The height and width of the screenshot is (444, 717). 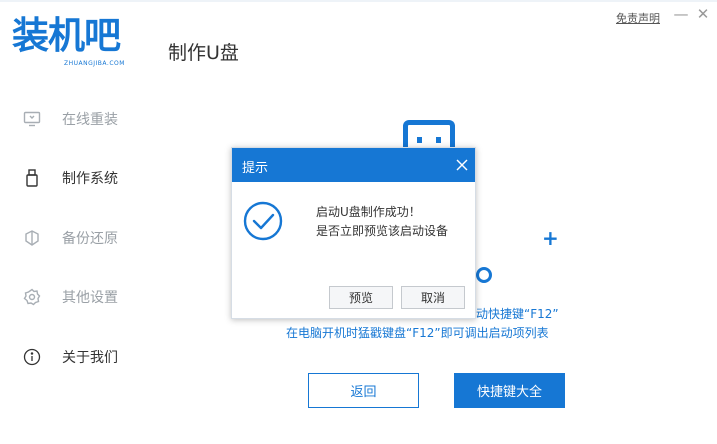 I want to click on dialog-header: 提示, so click(x=353, y=165).